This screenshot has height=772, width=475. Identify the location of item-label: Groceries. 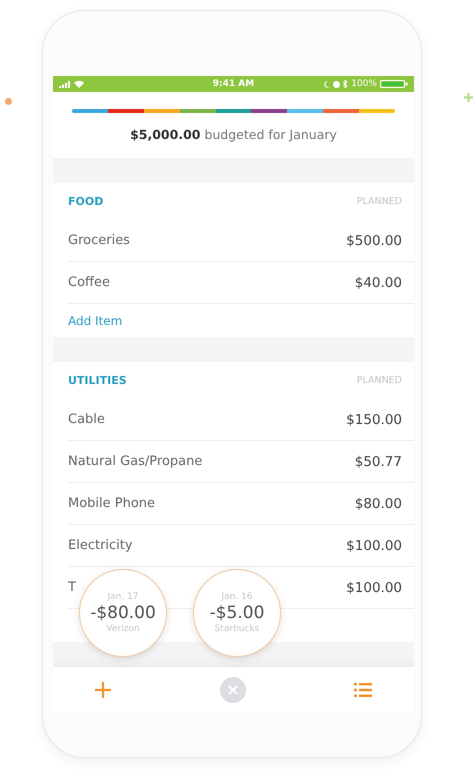
(99, 240).